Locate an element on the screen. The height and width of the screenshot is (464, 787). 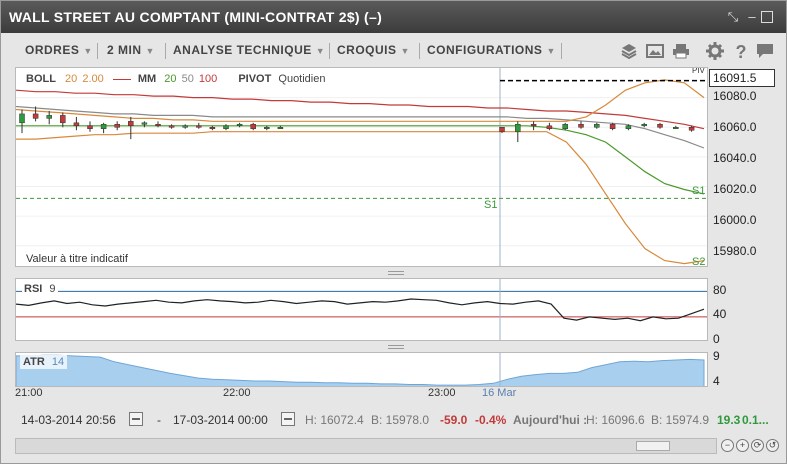
help-icon: ? is located at coordinates (741, 51).